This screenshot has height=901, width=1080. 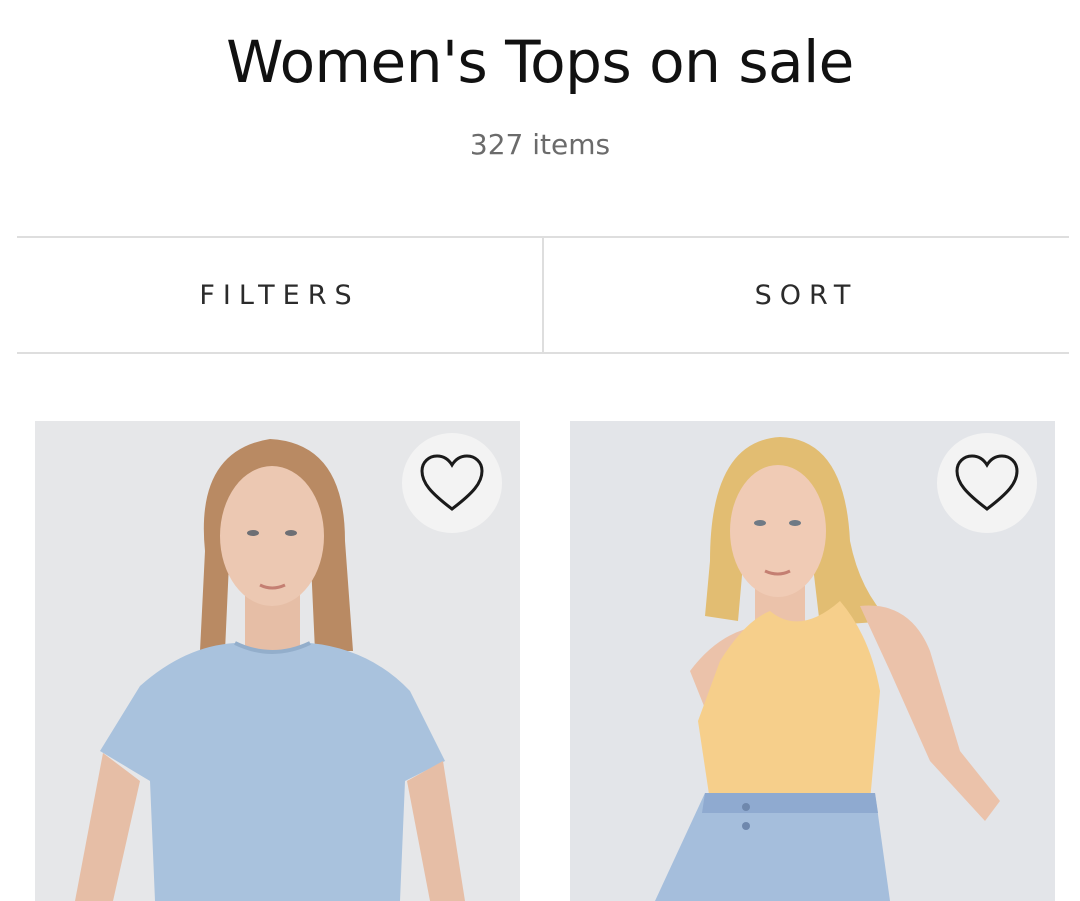 What do you see at coordinates (279, 295) in the screenshot?
I see `filters-button: FILTERS` at bounding box center [279, 295].